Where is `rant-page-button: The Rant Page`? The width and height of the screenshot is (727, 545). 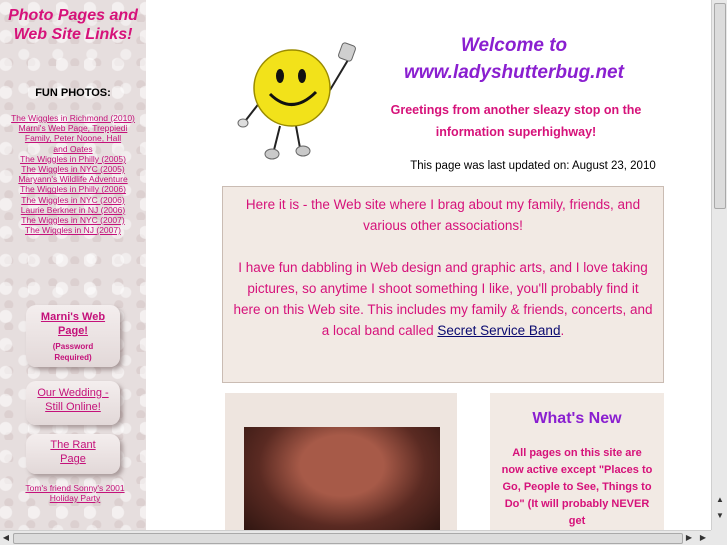
rant-page-button: The Rant Page is located at coordinates (73, 454).